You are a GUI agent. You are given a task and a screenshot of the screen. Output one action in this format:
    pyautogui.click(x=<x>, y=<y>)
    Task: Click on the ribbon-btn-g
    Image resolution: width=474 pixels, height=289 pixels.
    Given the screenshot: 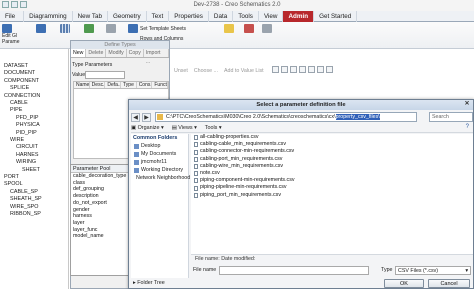 What is the action you would take?
    pyautogui.click(x=249, y=28)
    